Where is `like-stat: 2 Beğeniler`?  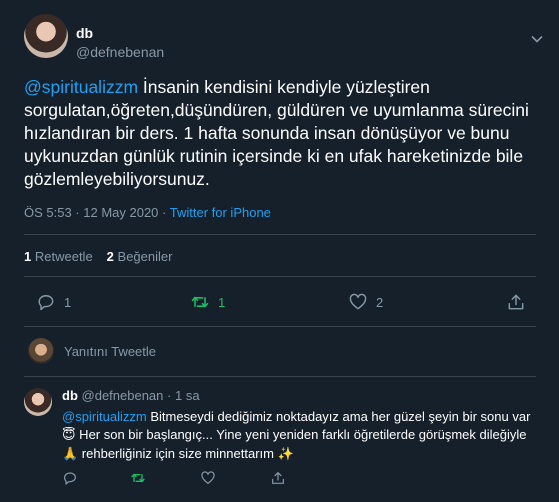 like-stat: 2 Beğeniler is located at coordinates (140, 256).